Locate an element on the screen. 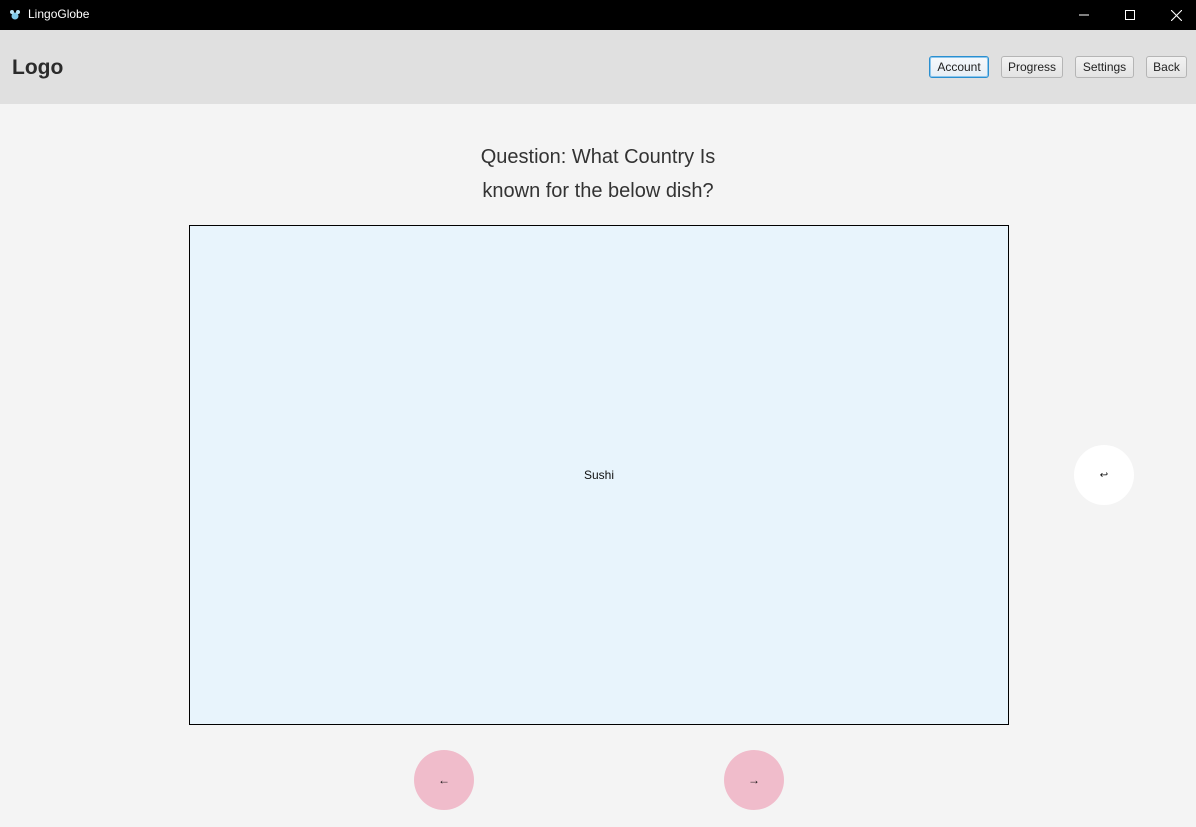 The width and height of the screenshot is (1196, 827). close-button is located at coordinates (1174, 15).